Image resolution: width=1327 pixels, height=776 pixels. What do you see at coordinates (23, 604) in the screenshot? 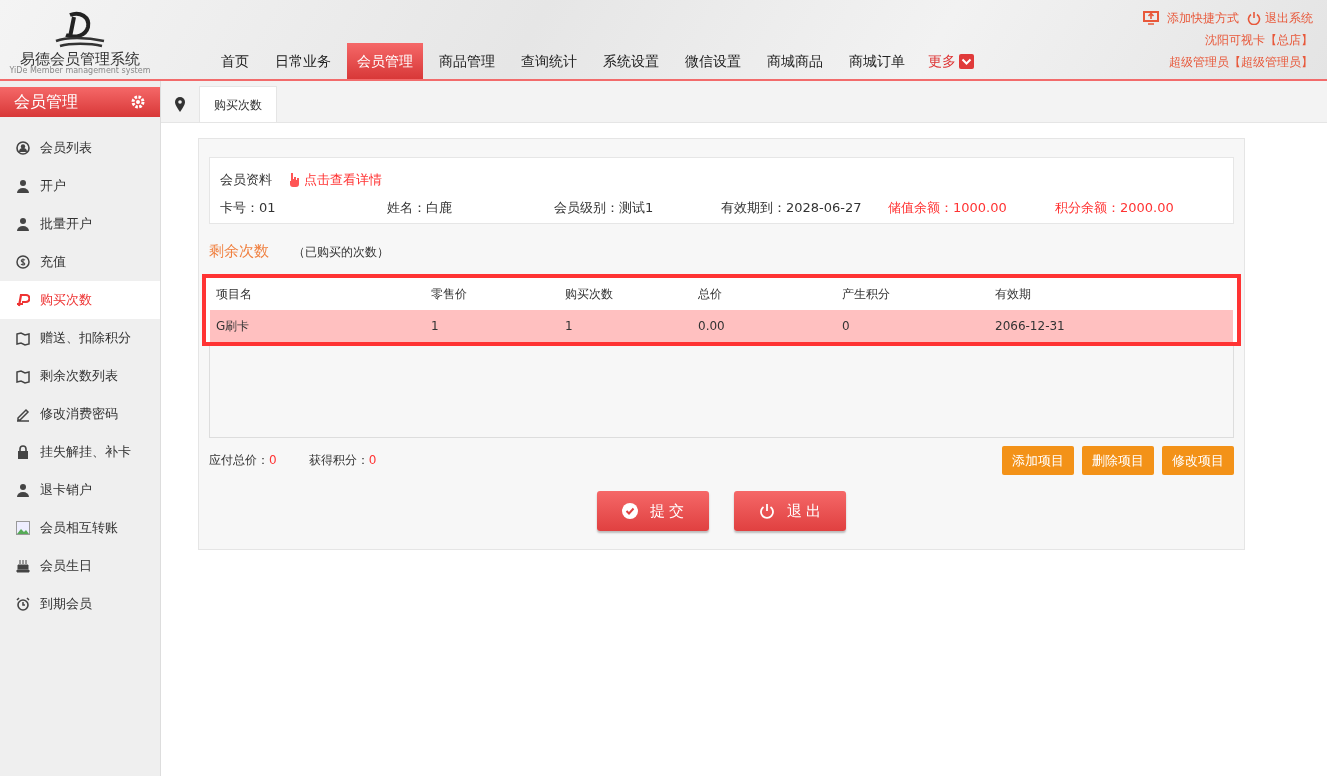
I see `alarm-clock-icon` at bounding box center [23, 604].